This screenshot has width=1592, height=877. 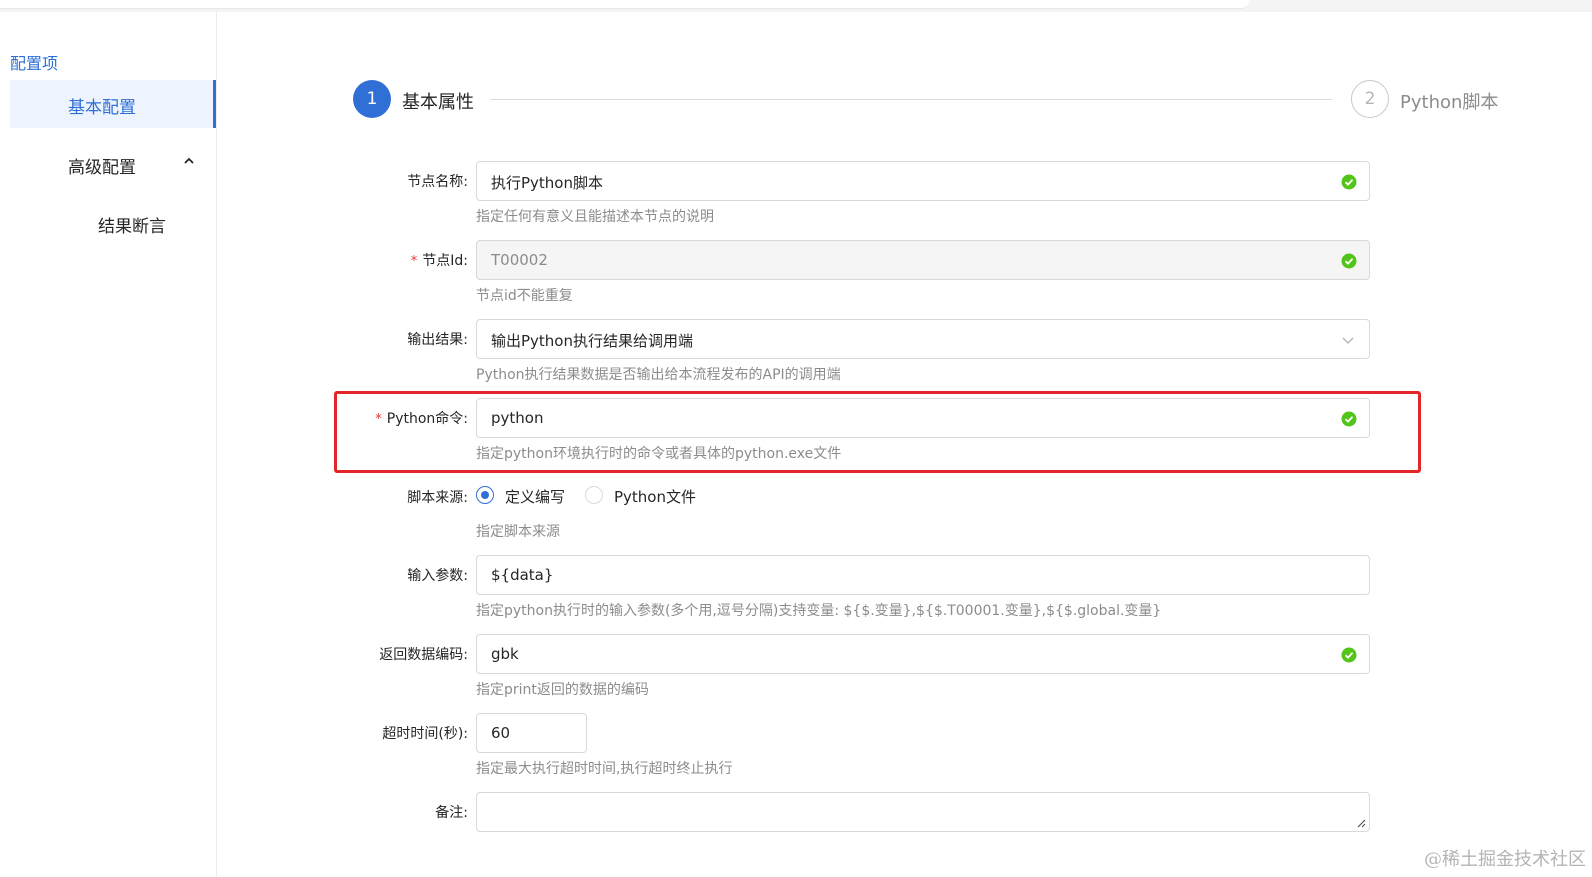 I want to click on top-tab-strip, so click(x=625, y=4).